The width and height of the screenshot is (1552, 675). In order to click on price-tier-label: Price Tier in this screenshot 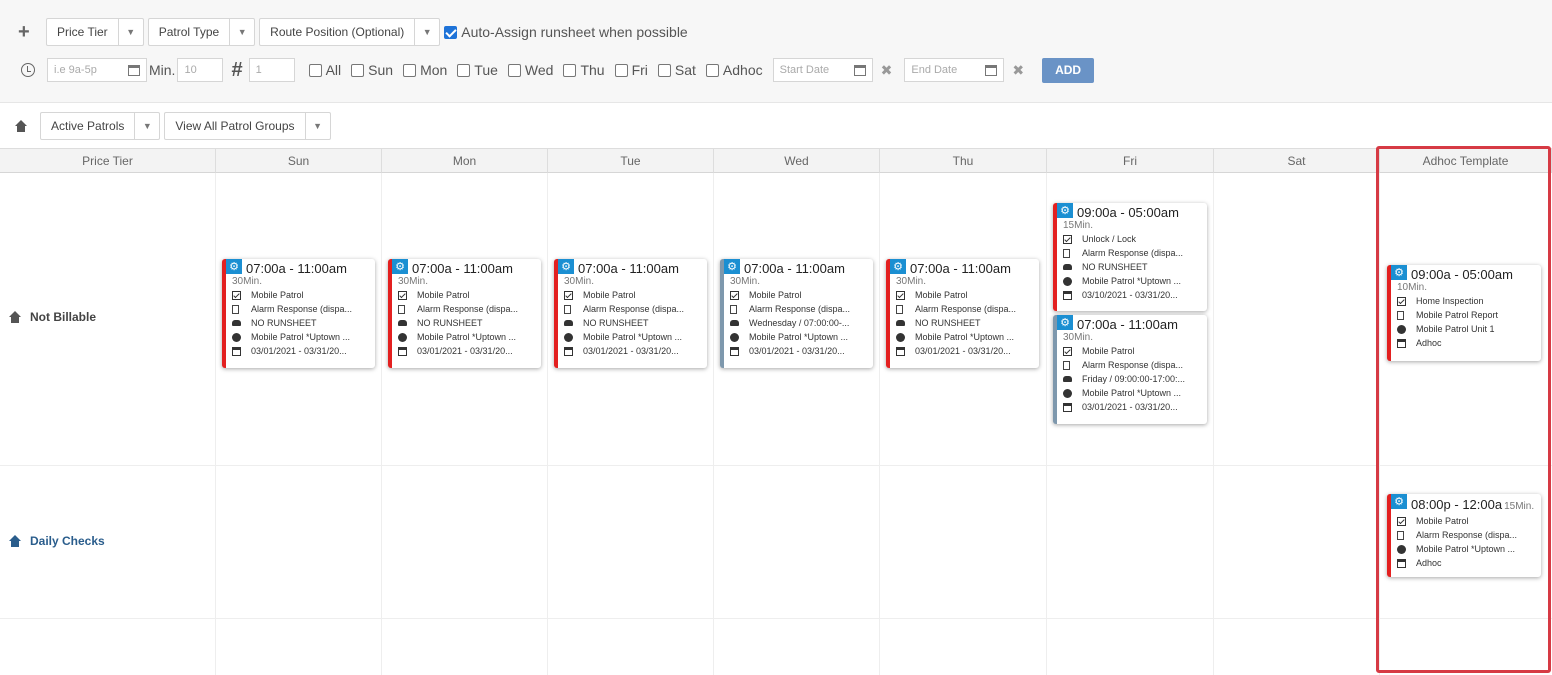, I will do `click(83, 32)`.